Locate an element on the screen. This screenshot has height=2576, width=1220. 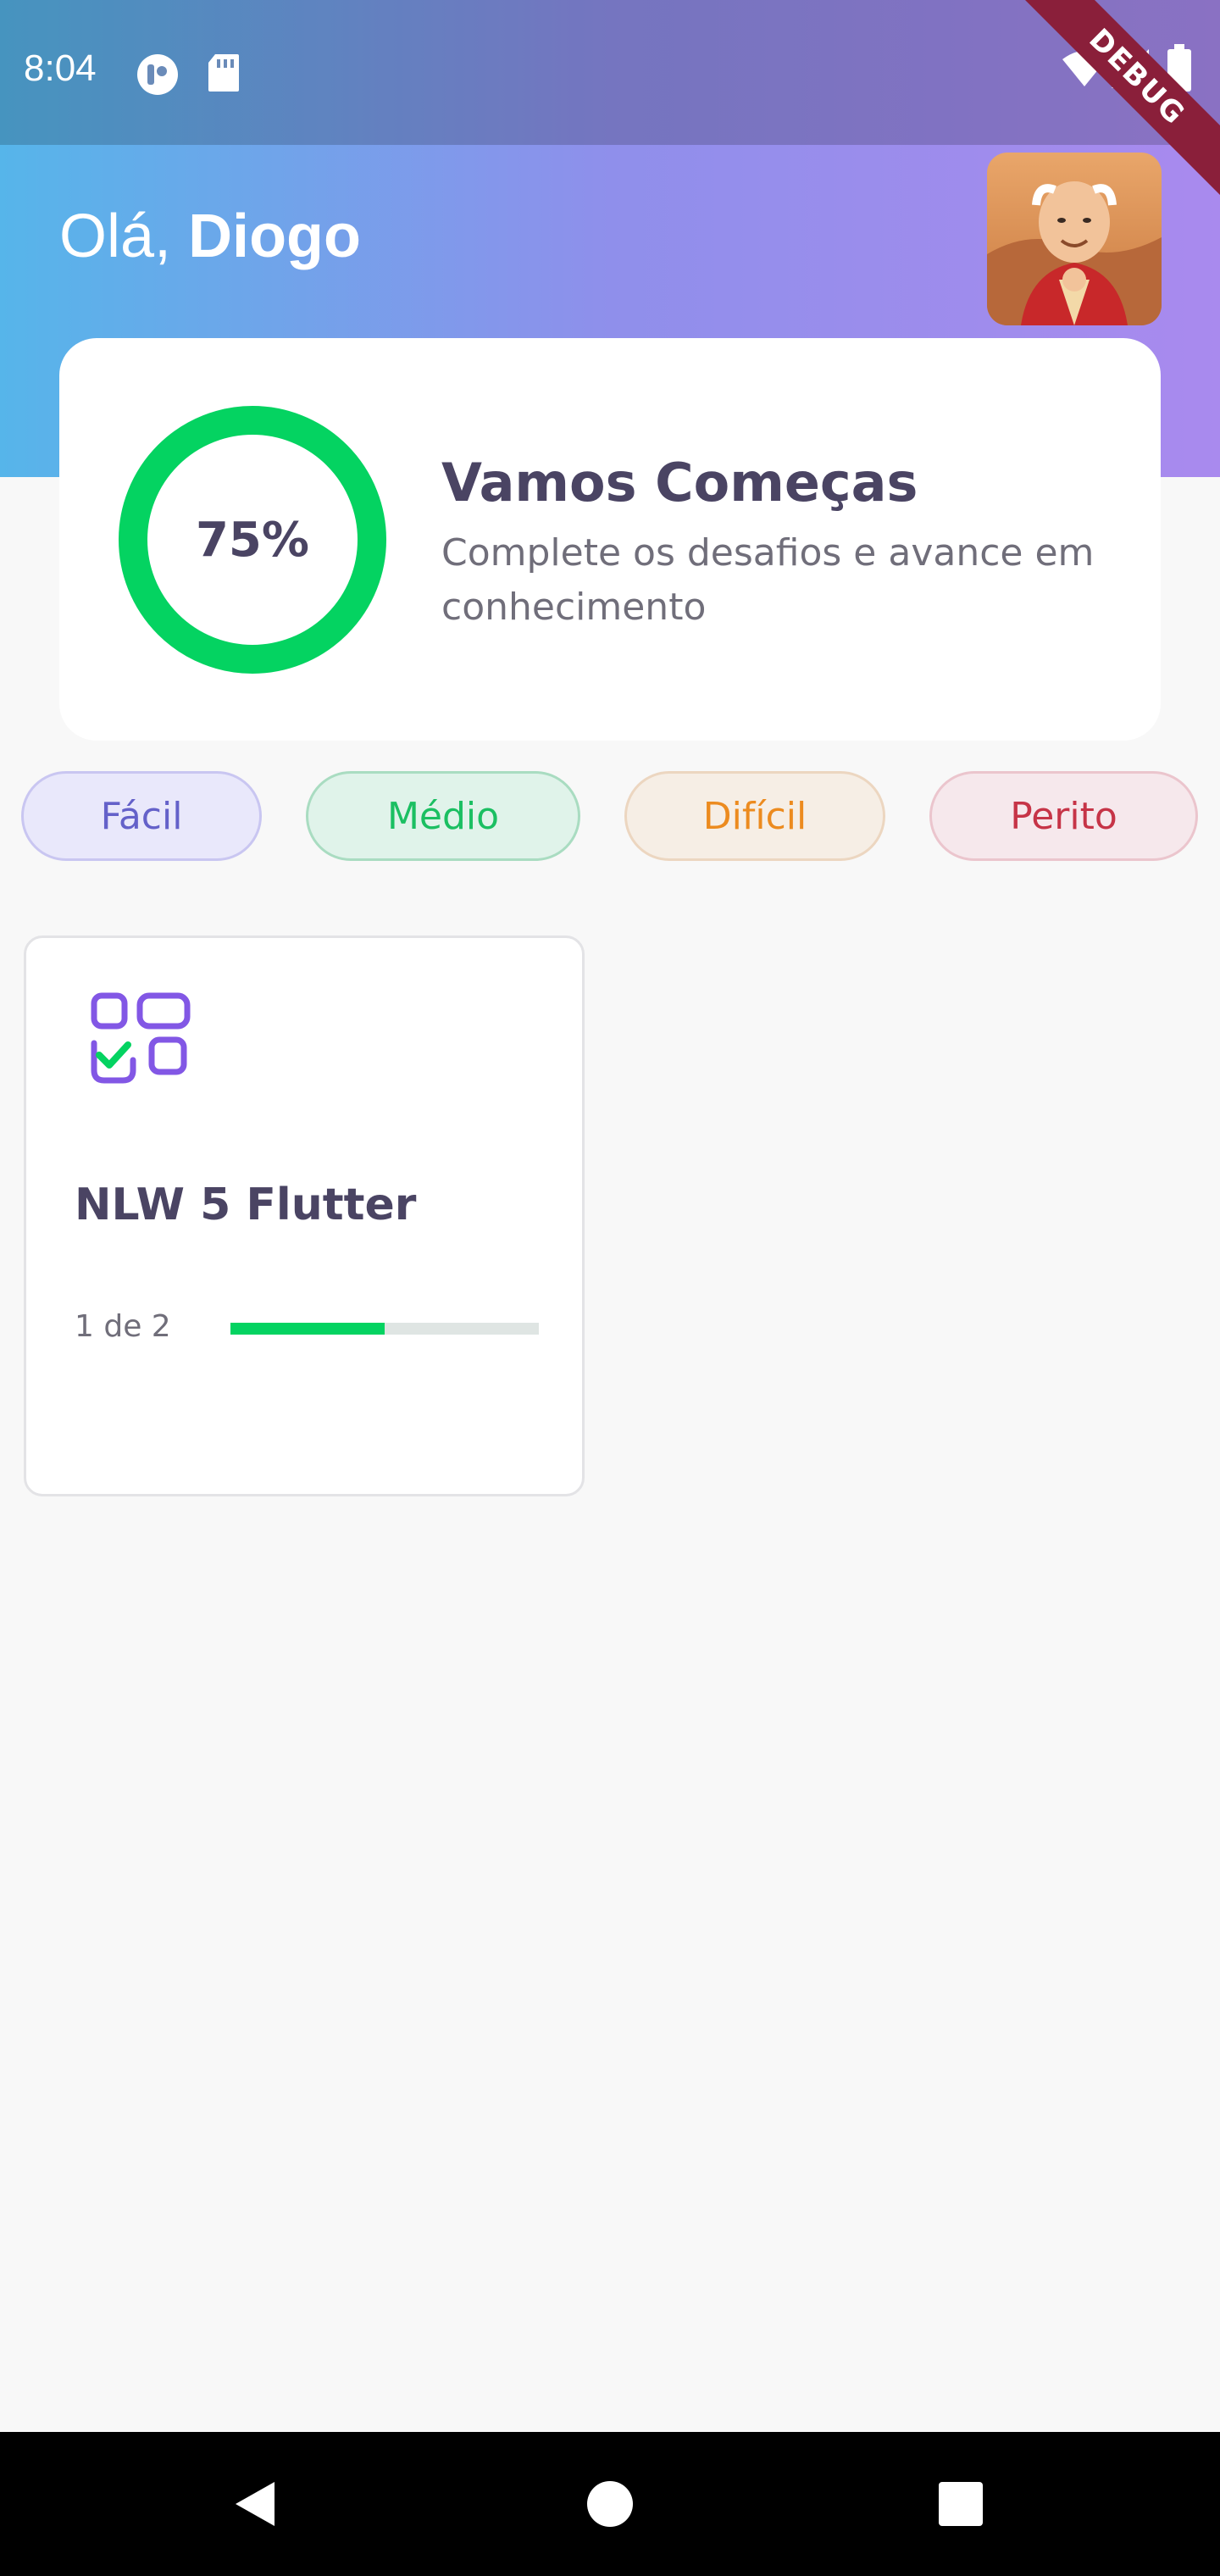
data-checklist-icon is located at coordinates (141, 1038).